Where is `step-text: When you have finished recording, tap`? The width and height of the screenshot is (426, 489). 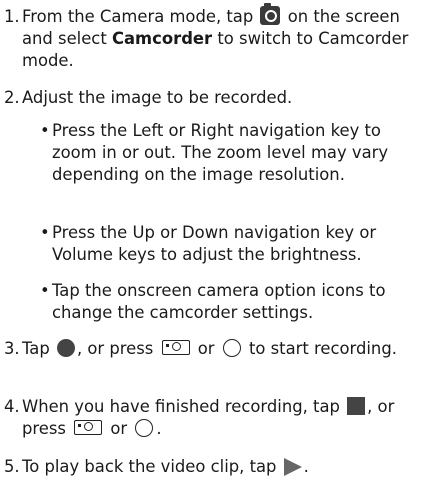
step-text: When you have finished recording, tap is located at coordinates (181, 406).